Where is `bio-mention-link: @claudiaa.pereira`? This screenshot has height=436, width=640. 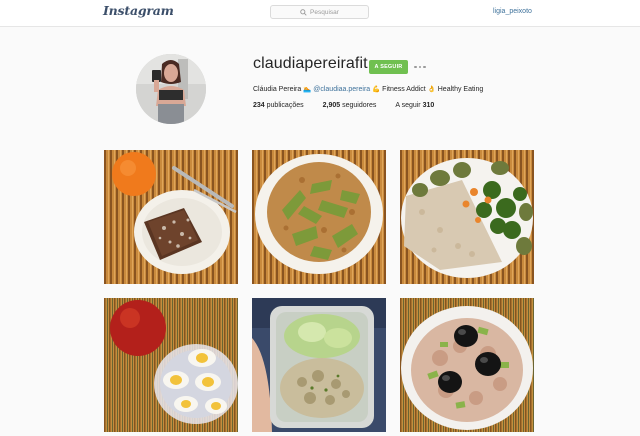 bio-mention-link: @claudiaa.pereira is located at coordinates (341, 89).